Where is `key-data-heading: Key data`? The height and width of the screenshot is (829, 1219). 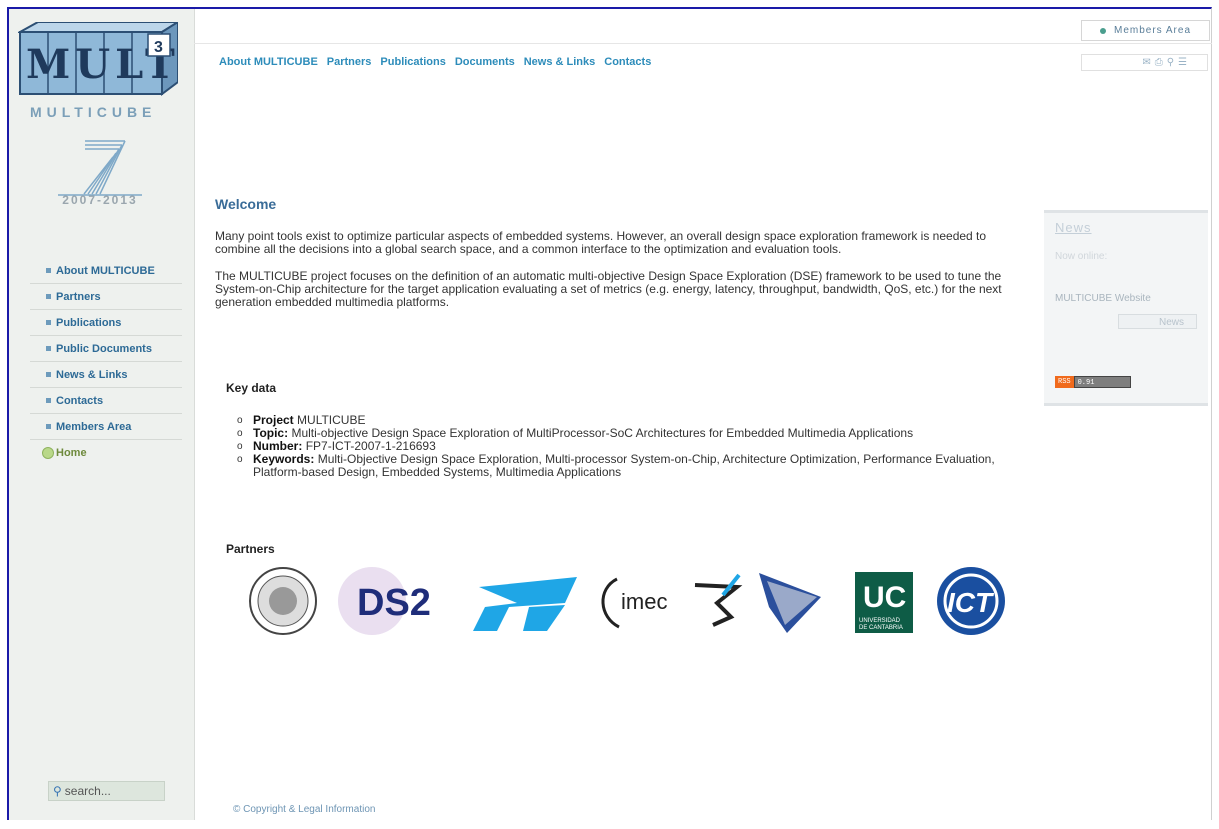
key-data-heading: Key data is located at coordinates (251, 388).